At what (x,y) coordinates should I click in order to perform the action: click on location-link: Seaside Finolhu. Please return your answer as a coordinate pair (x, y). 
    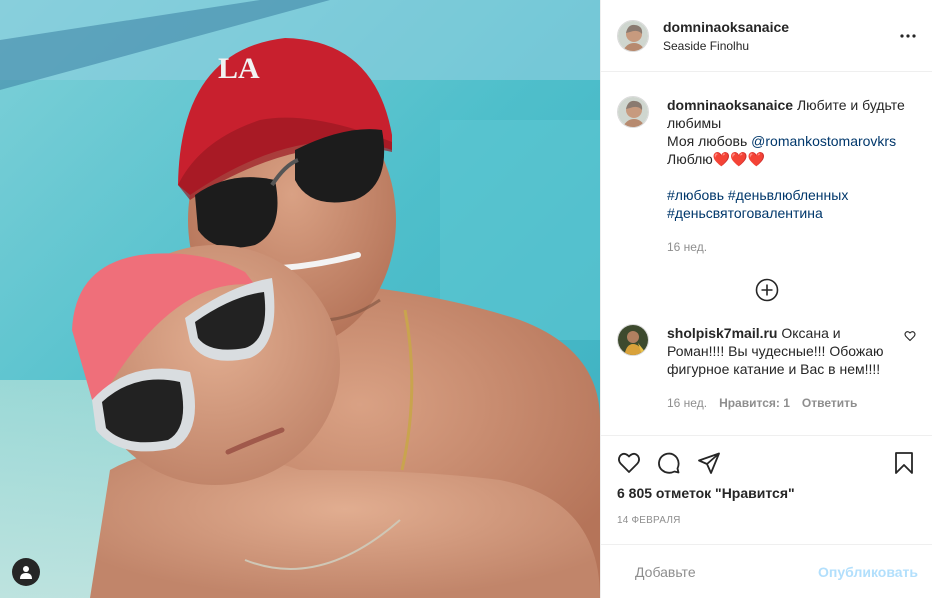
    Looking at the image, I should click on (781, 46).